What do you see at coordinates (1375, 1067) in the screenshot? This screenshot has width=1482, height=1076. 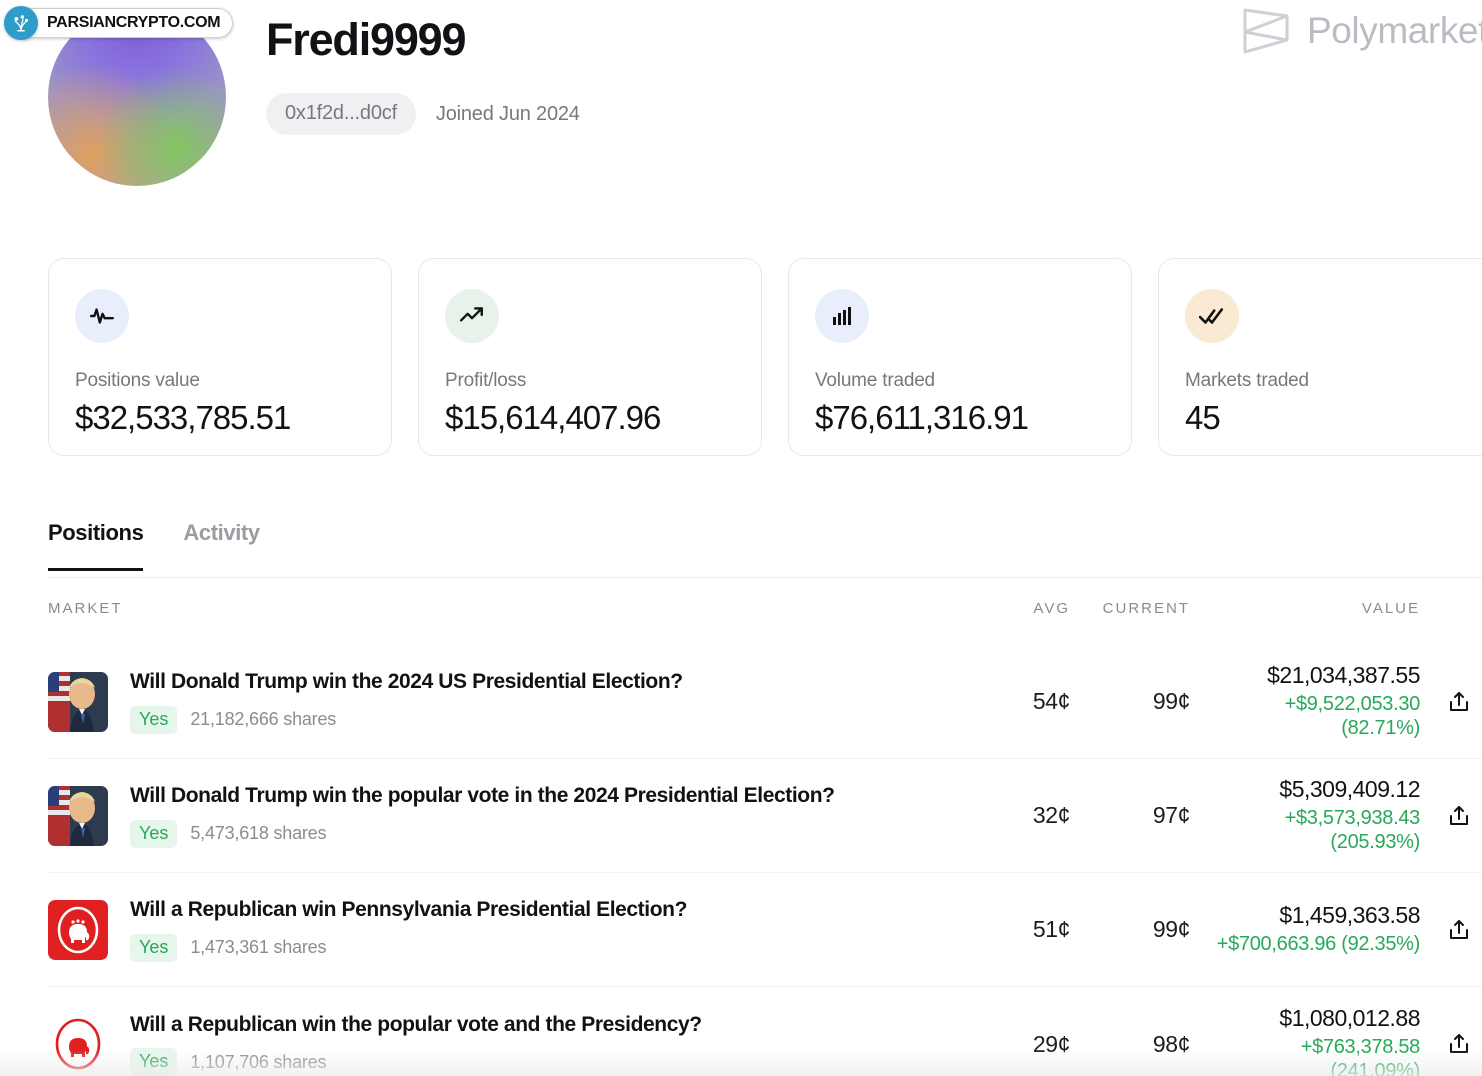 I see `pnl-percent: (241.09%)` at bounding box center [1375, 1067].